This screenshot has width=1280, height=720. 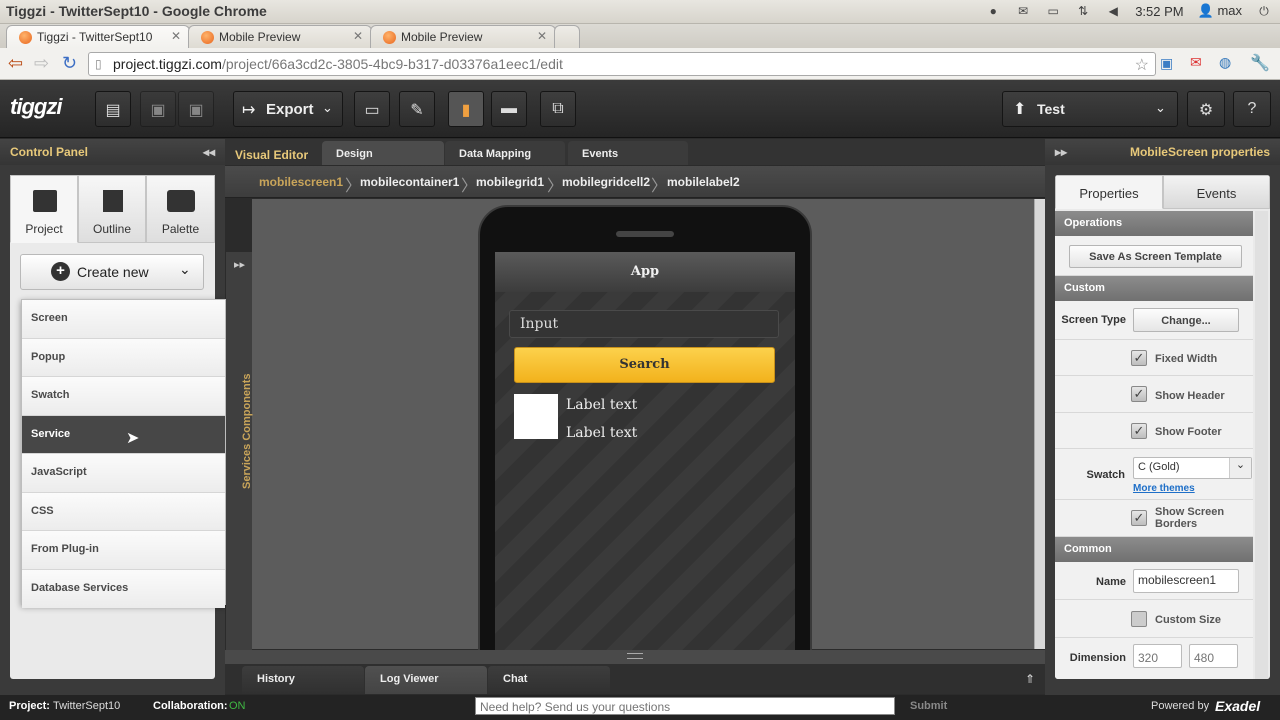 What do you see at coordinates (123, 550) in the screenshot?
I see `menu-item-from-plugin: From Plug-in` at bounding box center [123, 550].